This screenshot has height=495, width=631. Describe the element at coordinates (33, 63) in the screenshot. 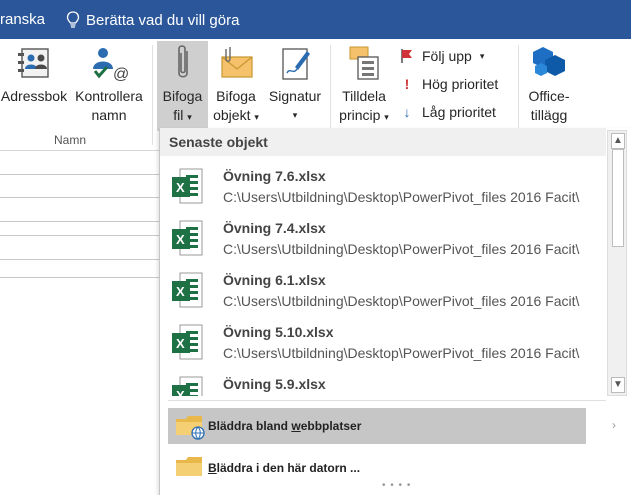

I see `address-book-icon` at that location.